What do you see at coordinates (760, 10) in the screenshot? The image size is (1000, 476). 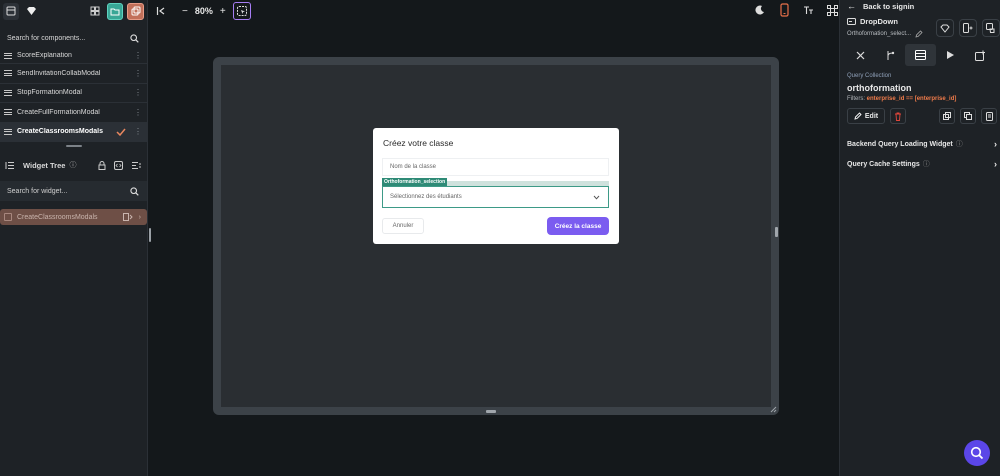 I see `moon-icon` at bounding box center [760, 10].